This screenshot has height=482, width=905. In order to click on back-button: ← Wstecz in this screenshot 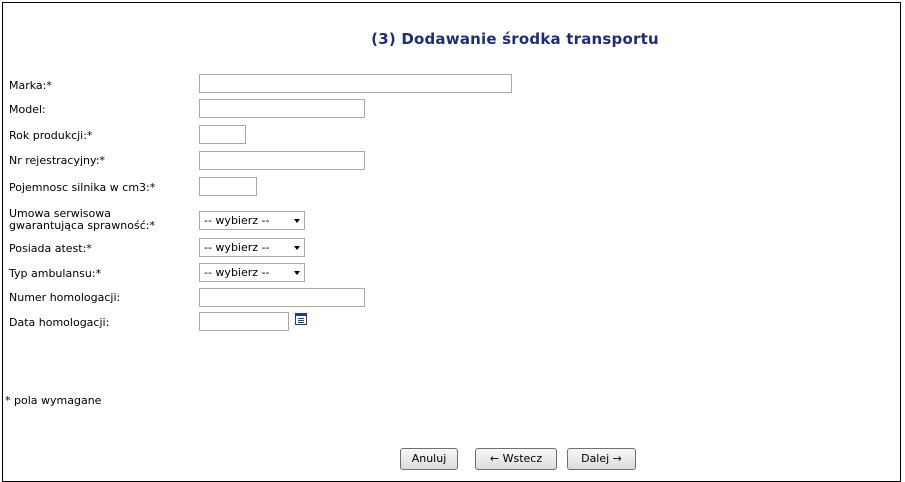, I will do `click(516, 459)`.